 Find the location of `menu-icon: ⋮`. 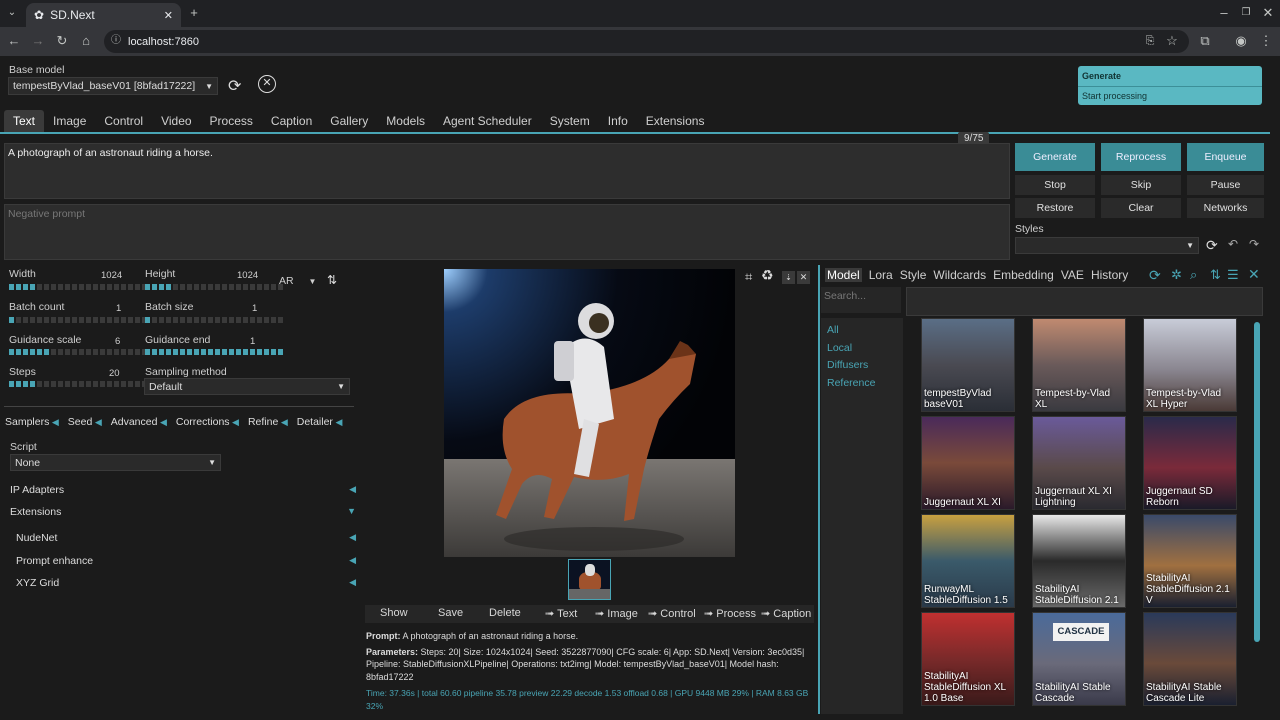

menu-icon: ⋮ is located at coordinates (1266, 41).